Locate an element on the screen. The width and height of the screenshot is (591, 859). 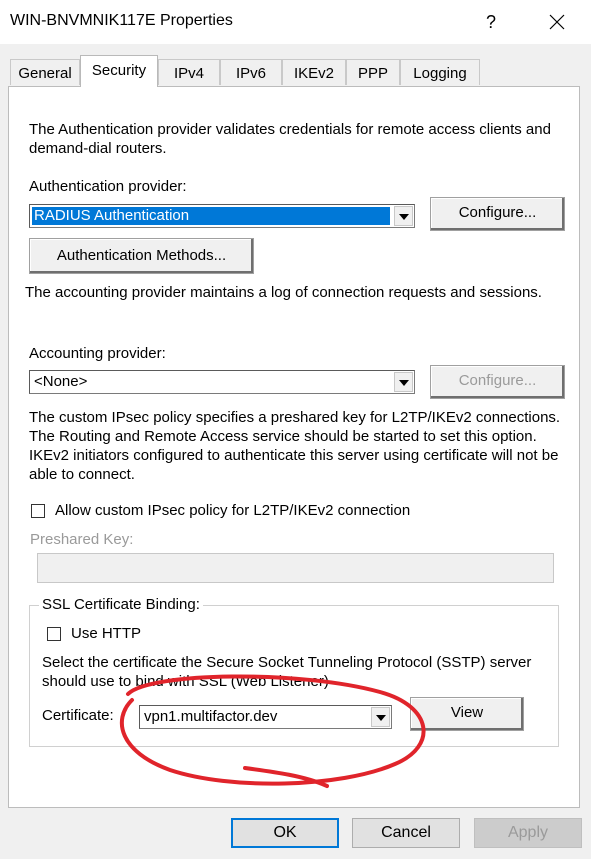
accounting-provider-value: <None> is located at coordinates (61, 381).